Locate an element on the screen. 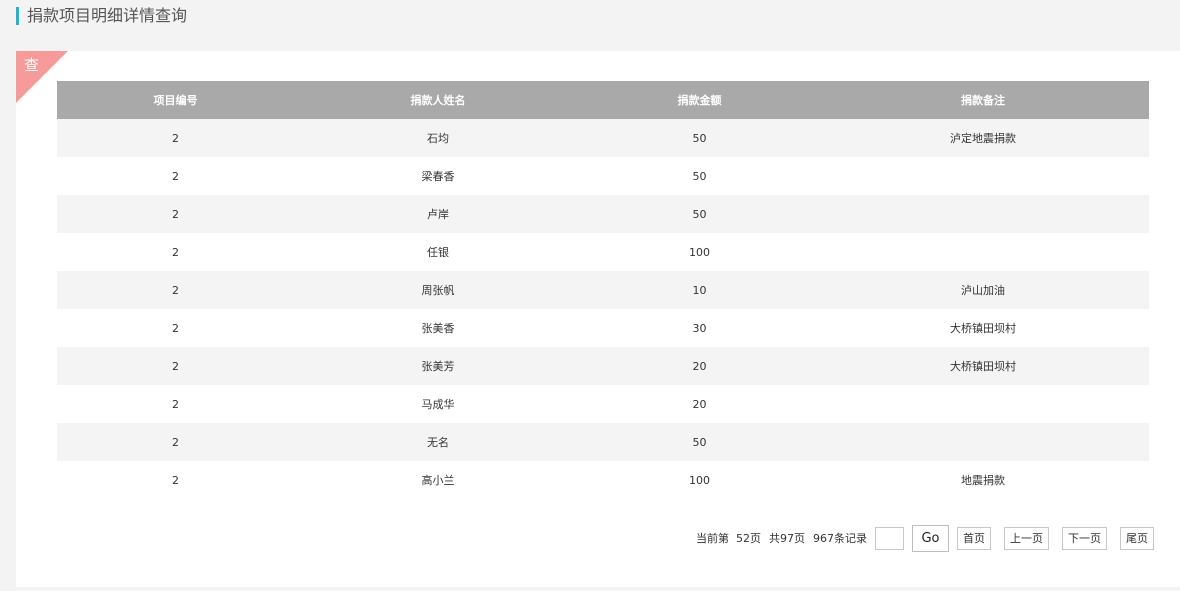  table-header-row: 项目编号 捐款人姓名 捐款金额 捐款备注 is located at coordinates (603, 100).